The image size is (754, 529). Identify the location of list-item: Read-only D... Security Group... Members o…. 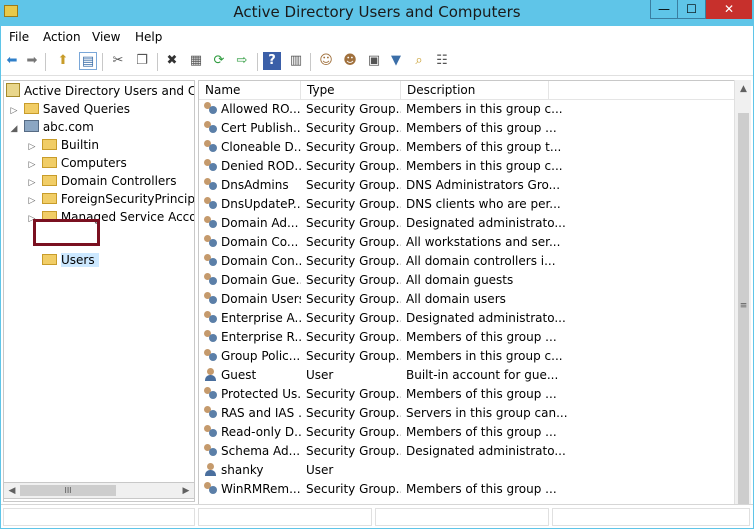
(467, 432).